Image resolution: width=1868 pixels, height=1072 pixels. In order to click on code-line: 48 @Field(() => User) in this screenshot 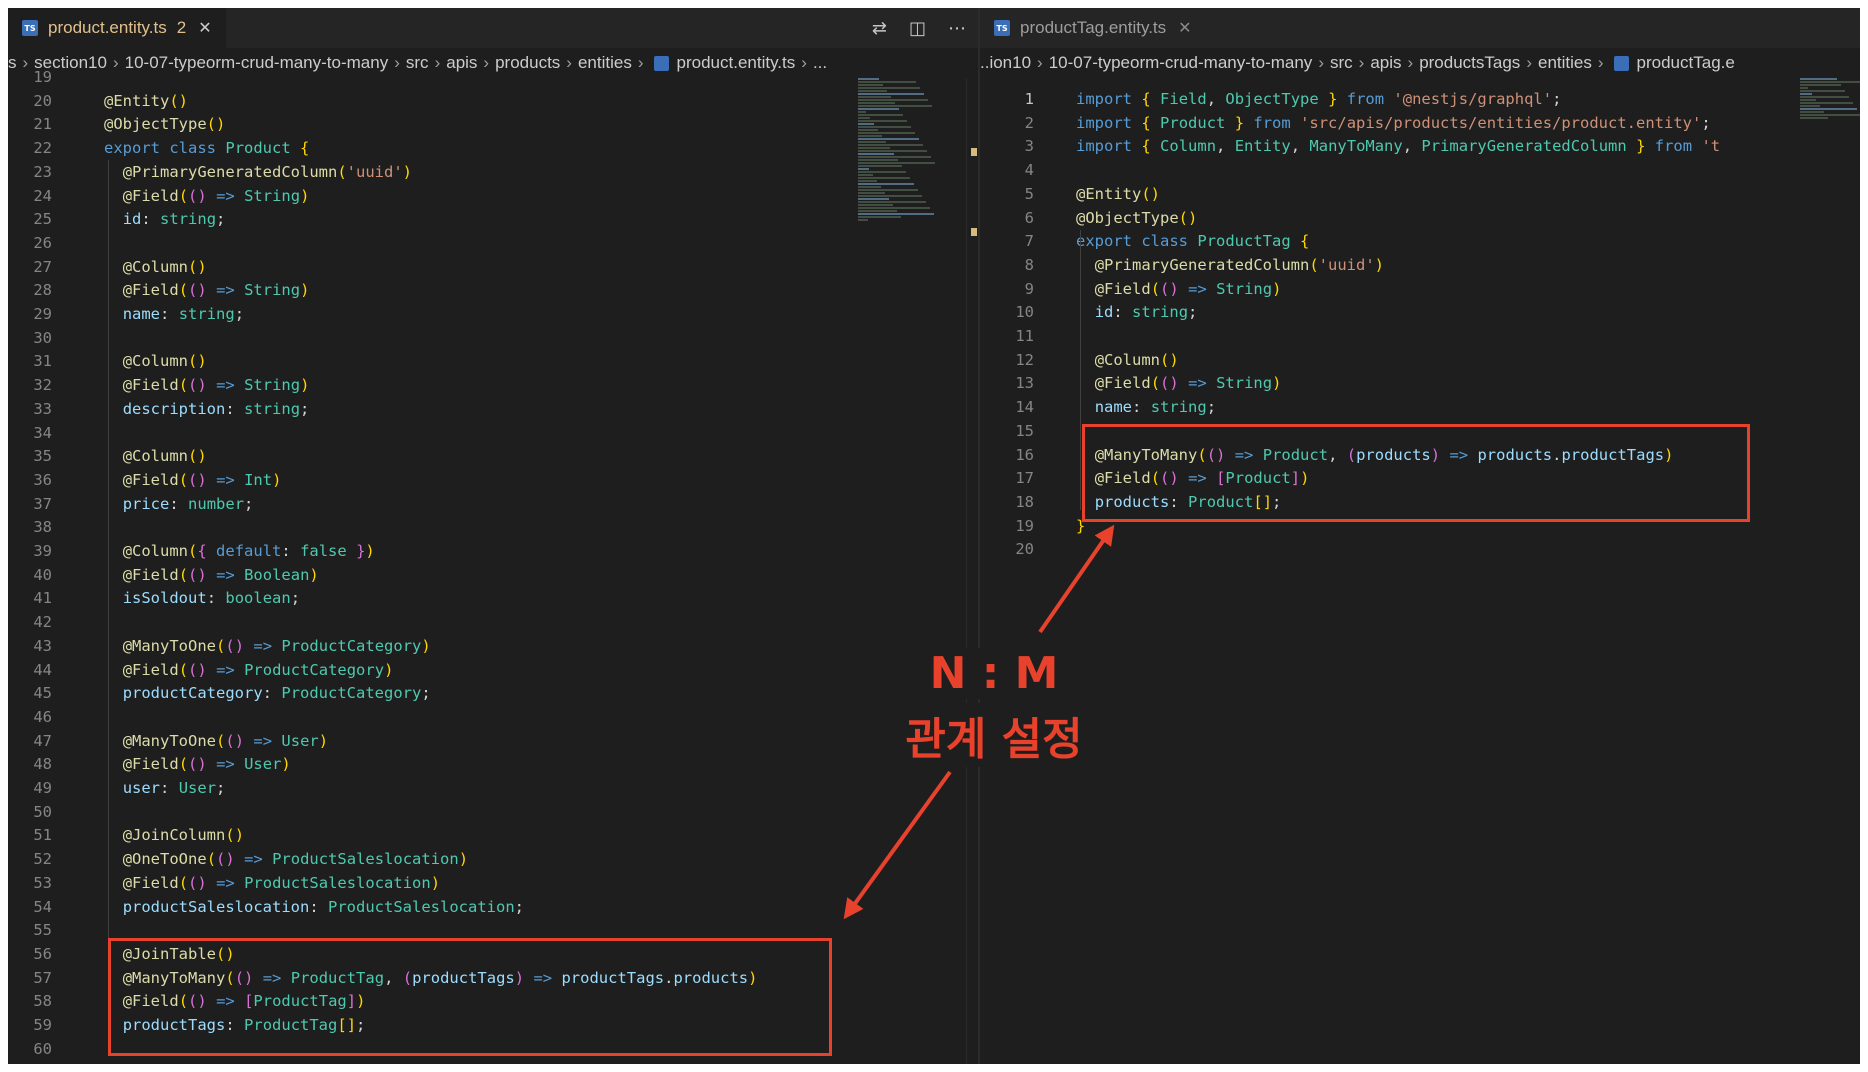, I will do `click(494, 765)`.